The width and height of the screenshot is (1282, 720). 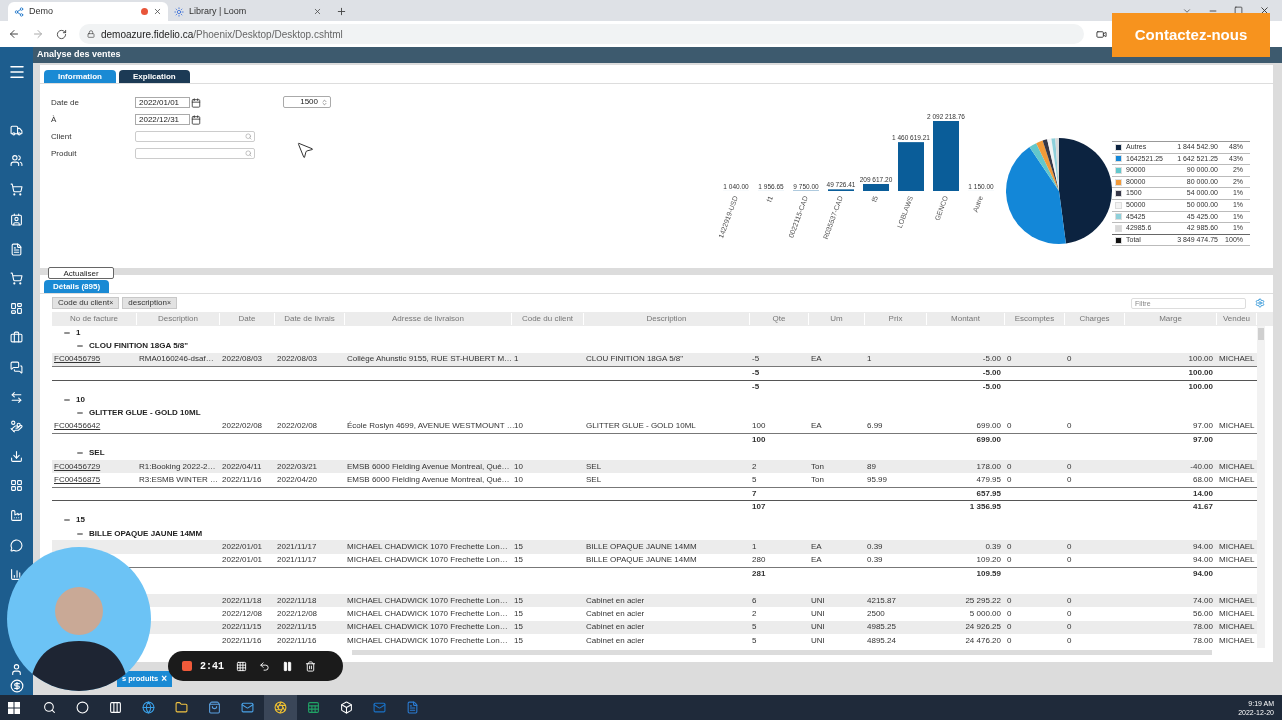 I want to click on circle-icon, so click(x=82, y=707).